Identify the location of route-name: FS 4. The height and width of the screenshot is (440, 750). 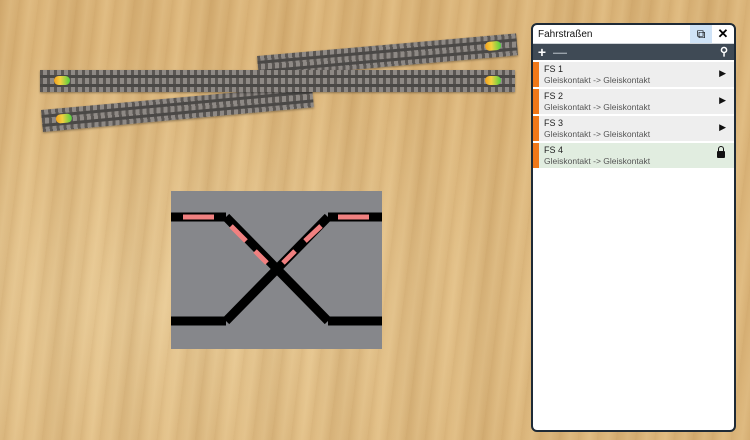
(554, 150).